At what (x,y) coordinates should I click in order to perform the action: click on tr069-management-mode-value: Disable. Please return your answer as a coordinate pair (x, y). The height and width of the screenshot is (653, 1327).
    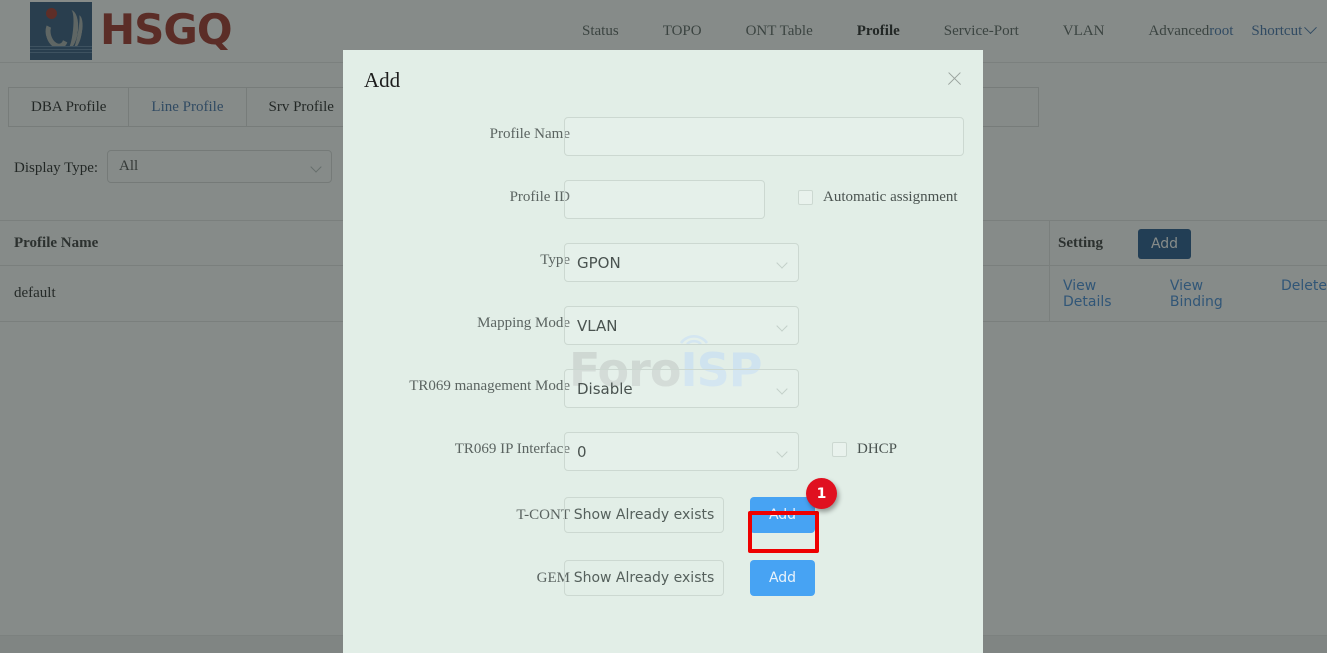
    Looking at the image, I should click on (605, 388).